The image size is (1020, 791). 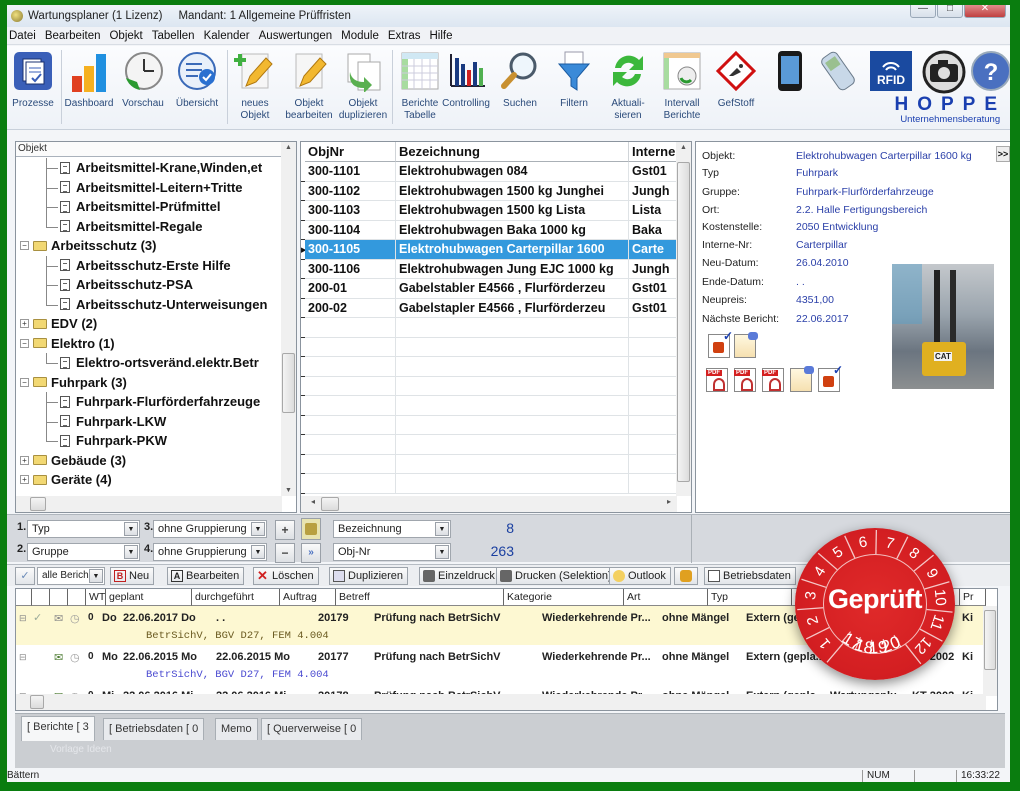 What do you see at coordinates (89, 88) in the screenshot?
I see `toolbar-dashboard-button: Dashboard` at bounding box center [89, 88].